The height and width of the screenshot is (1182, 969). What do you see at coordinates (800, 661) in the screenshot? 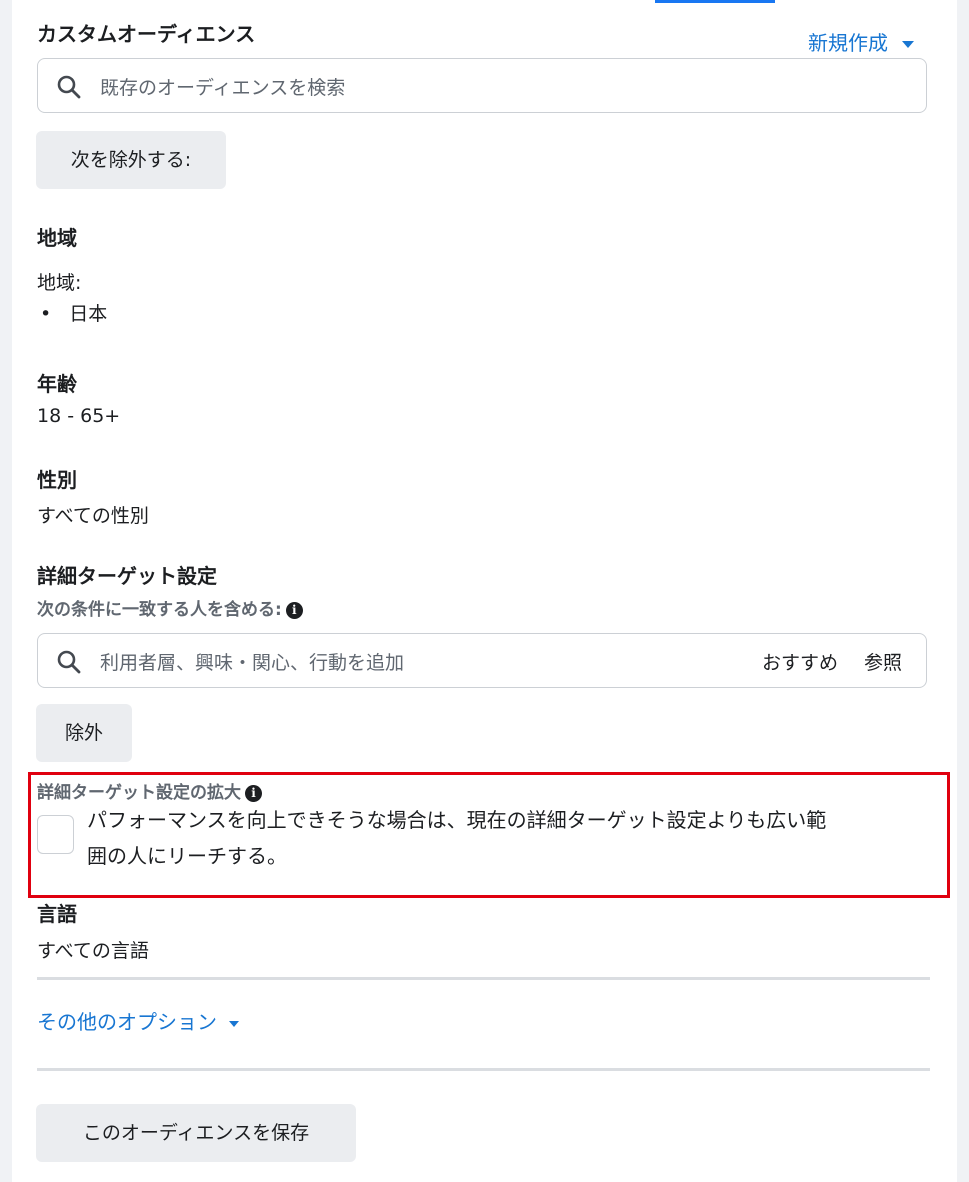
I see `suggestions-link: おすすめ` at bounding box center [800, 661].